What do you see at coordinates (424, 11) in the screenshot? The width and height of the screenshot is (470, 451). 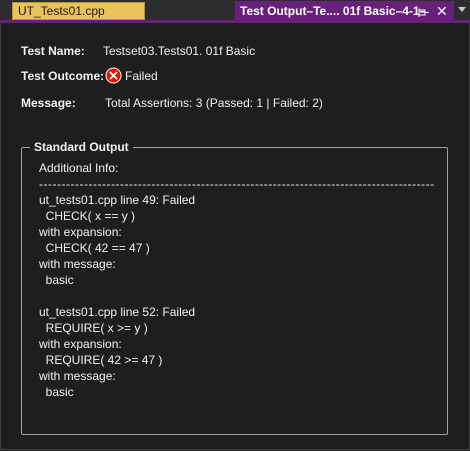 I see `pin-icon` at bounding box center [424, 11].